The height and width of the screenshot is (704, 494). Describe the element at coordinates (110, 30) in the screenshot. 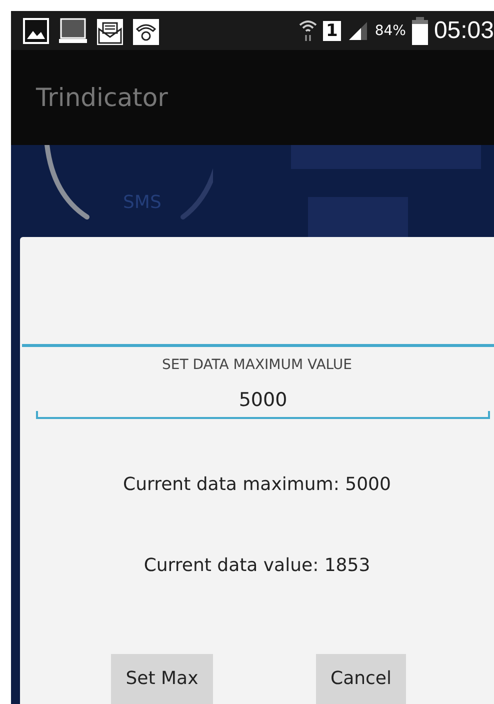

I see `mail-icon` at that location.